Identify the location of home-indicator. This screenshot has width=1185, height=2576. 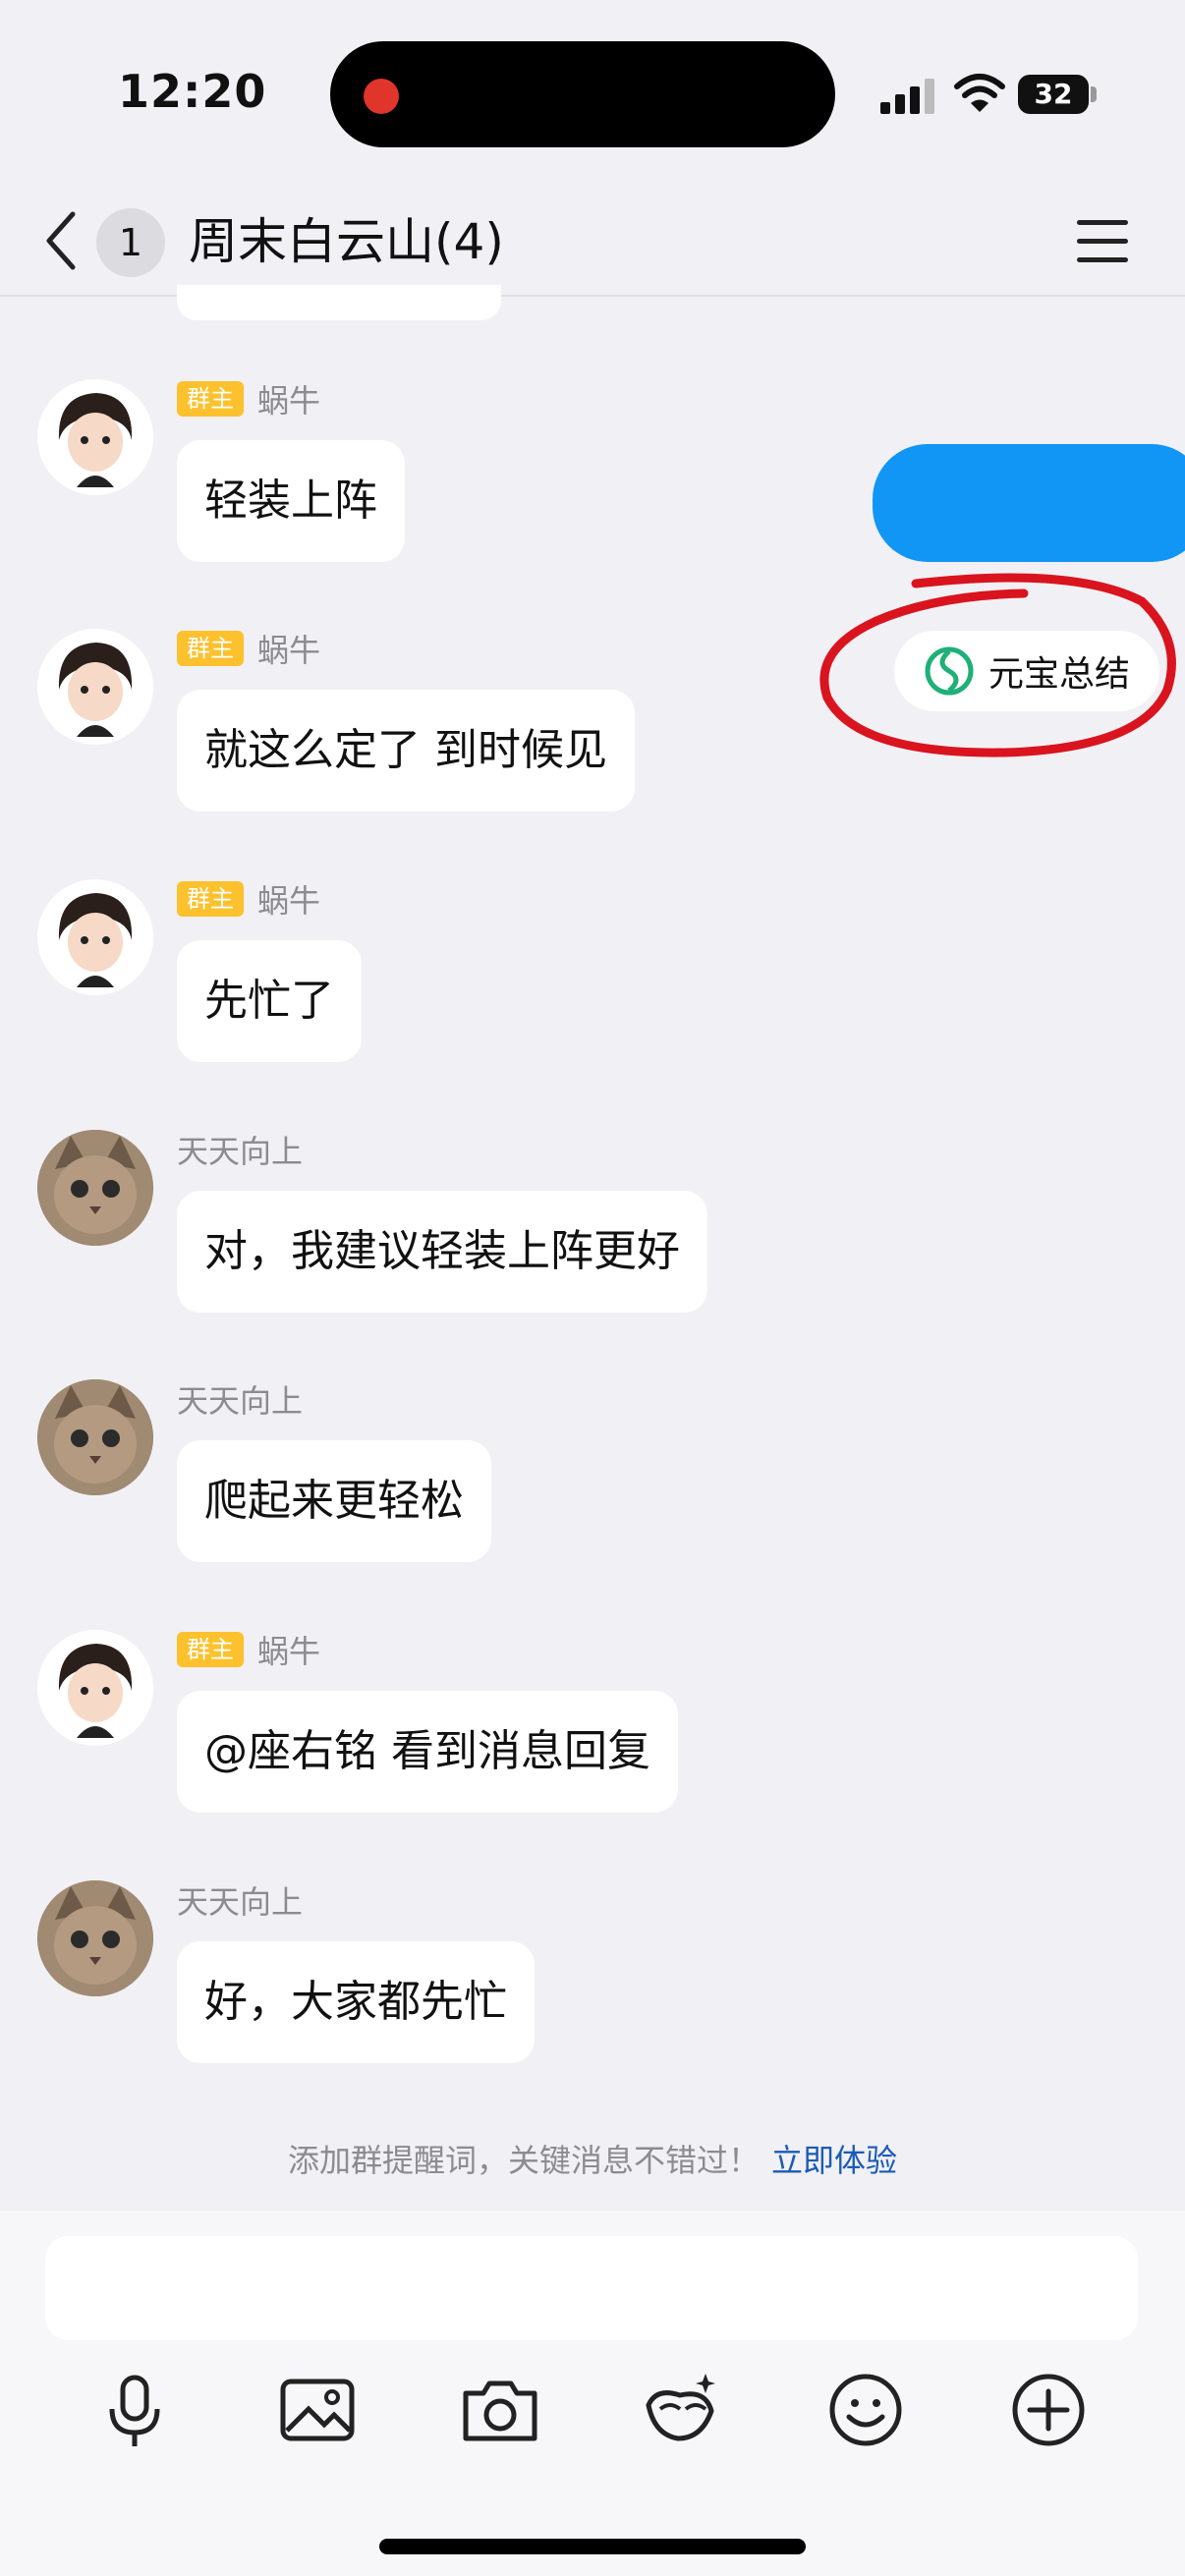
(592, 2546).